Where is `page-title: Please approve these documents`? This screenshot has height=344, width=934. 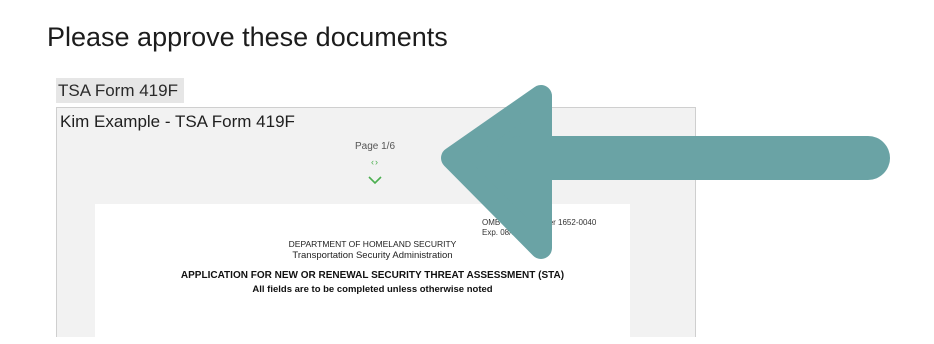 page-title: Please approve these documents is located at coordinates (247, 37).